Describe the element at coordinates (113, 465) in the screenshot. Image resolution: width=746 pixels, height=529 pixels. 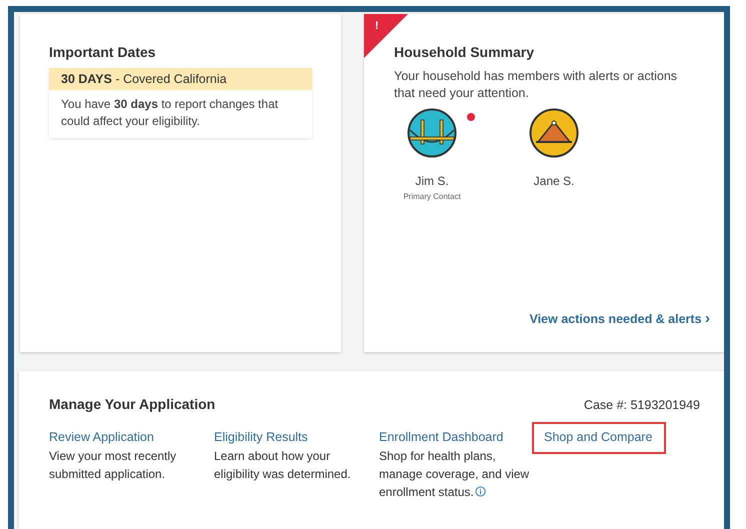
I see `action-description: View your most recently submitted application.` at that location.